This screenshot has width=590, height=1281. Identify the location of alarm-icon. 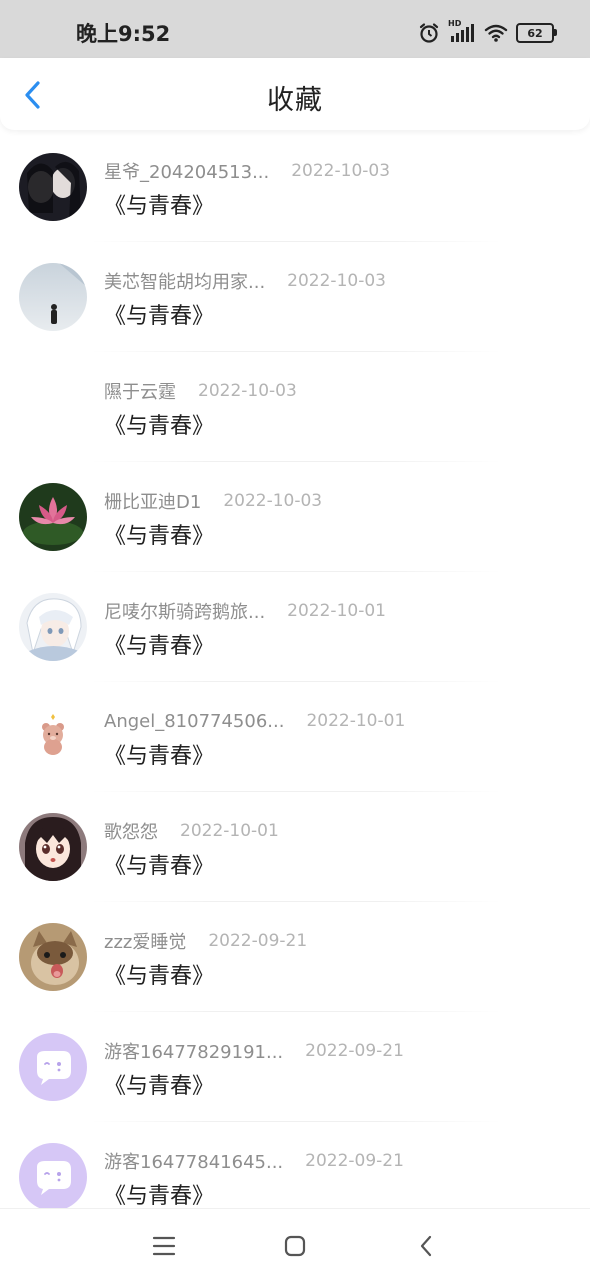
(429, 33).